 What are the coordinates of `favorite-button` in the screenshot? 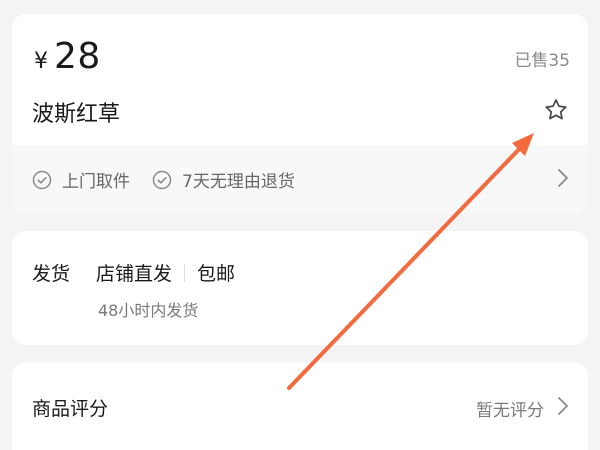 It's located at (556, 110).